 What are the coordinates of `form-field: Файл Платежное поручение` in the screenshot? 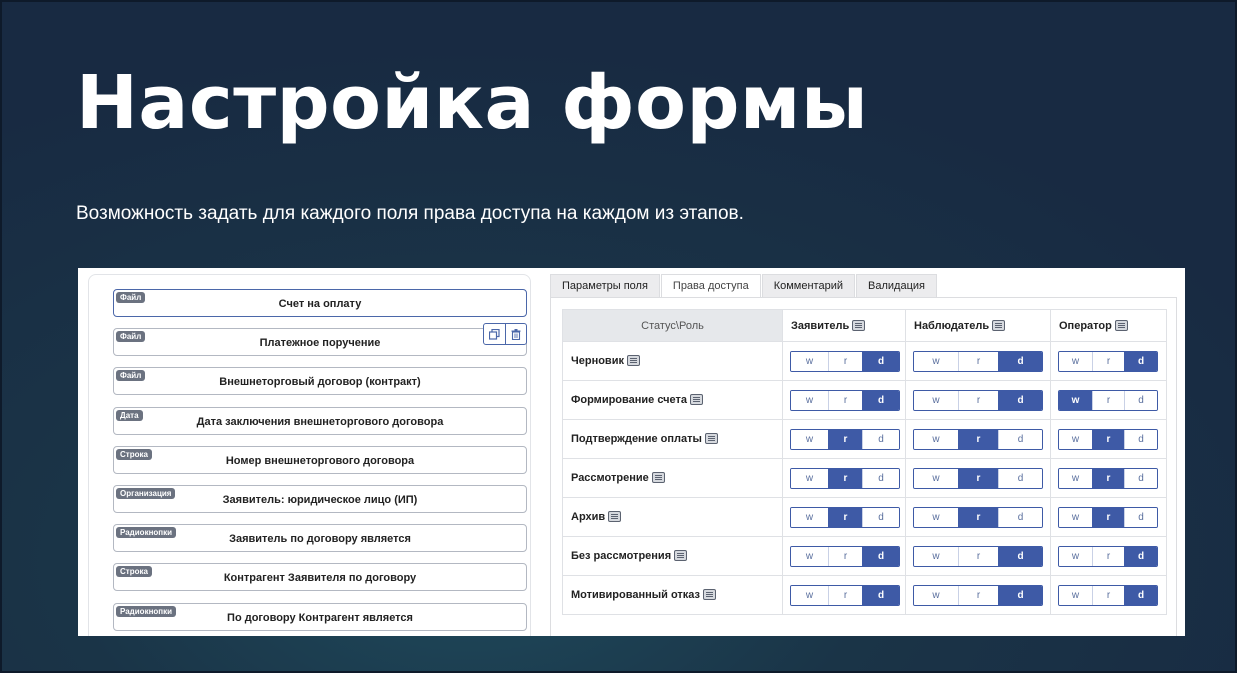 It's located at (320, 342).